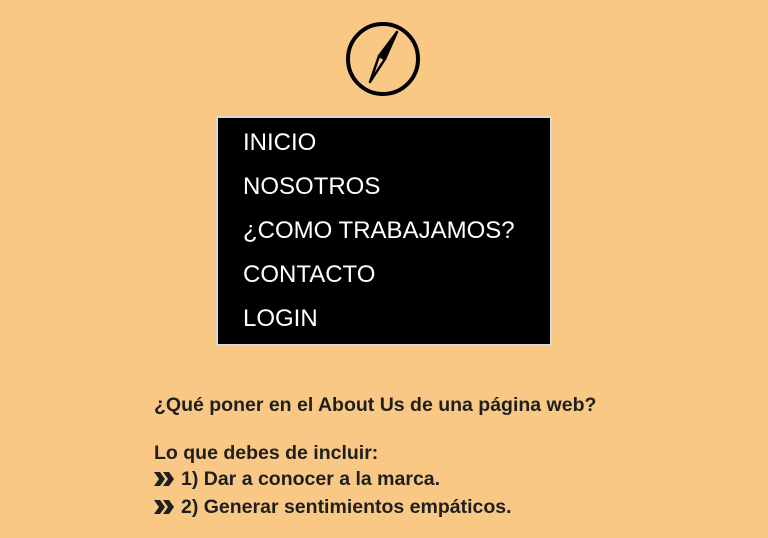  Describe the element at coordinates (311, 479) in the screenshot. I see `list-item-text: 1) Dar a conocer a la marca.` at that location.